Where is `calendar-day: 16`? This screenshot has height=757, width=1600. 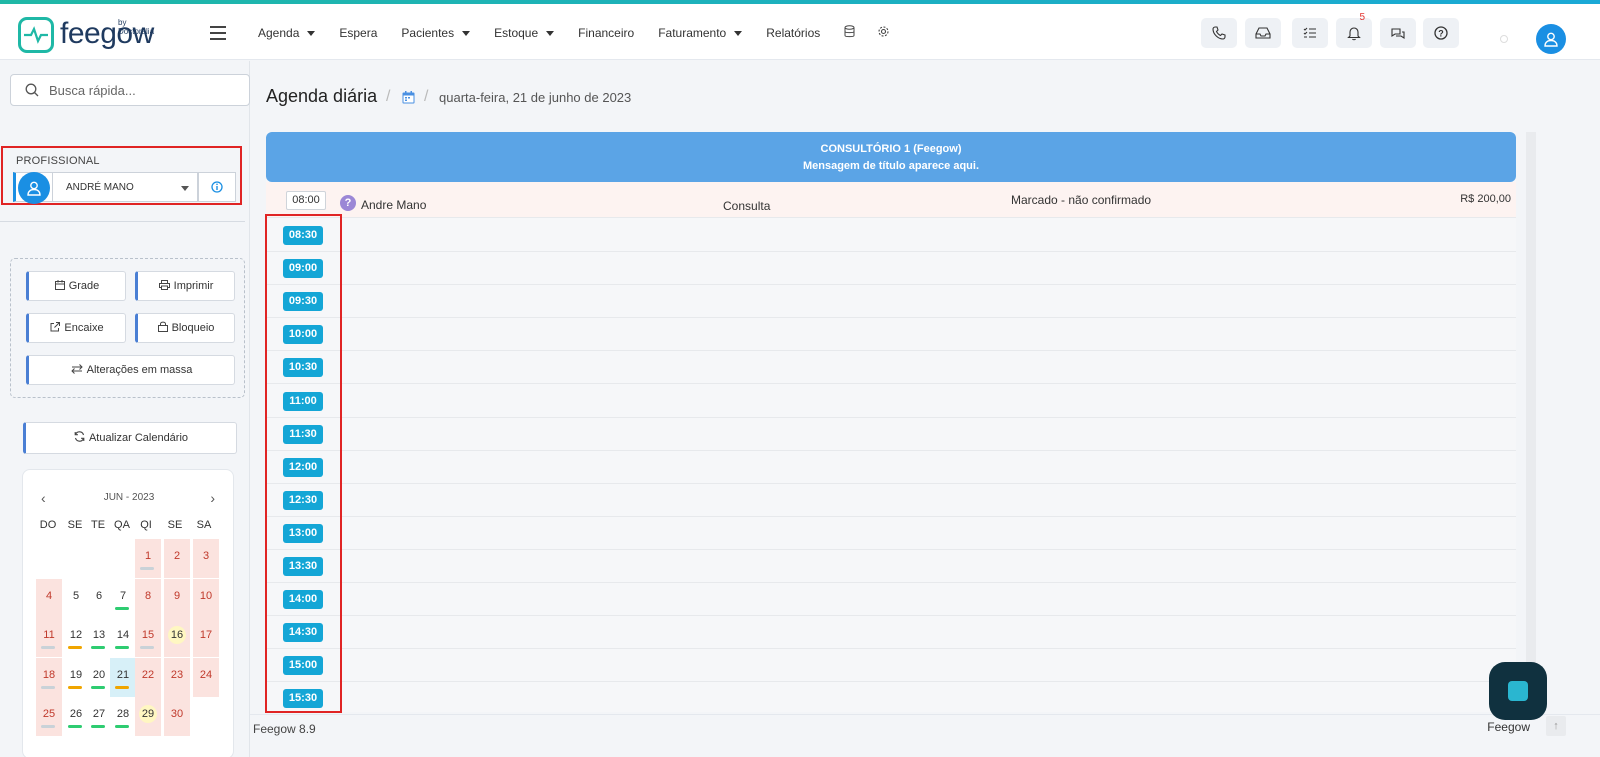
calendar-day: 16 is located at coordinates (177, 637).